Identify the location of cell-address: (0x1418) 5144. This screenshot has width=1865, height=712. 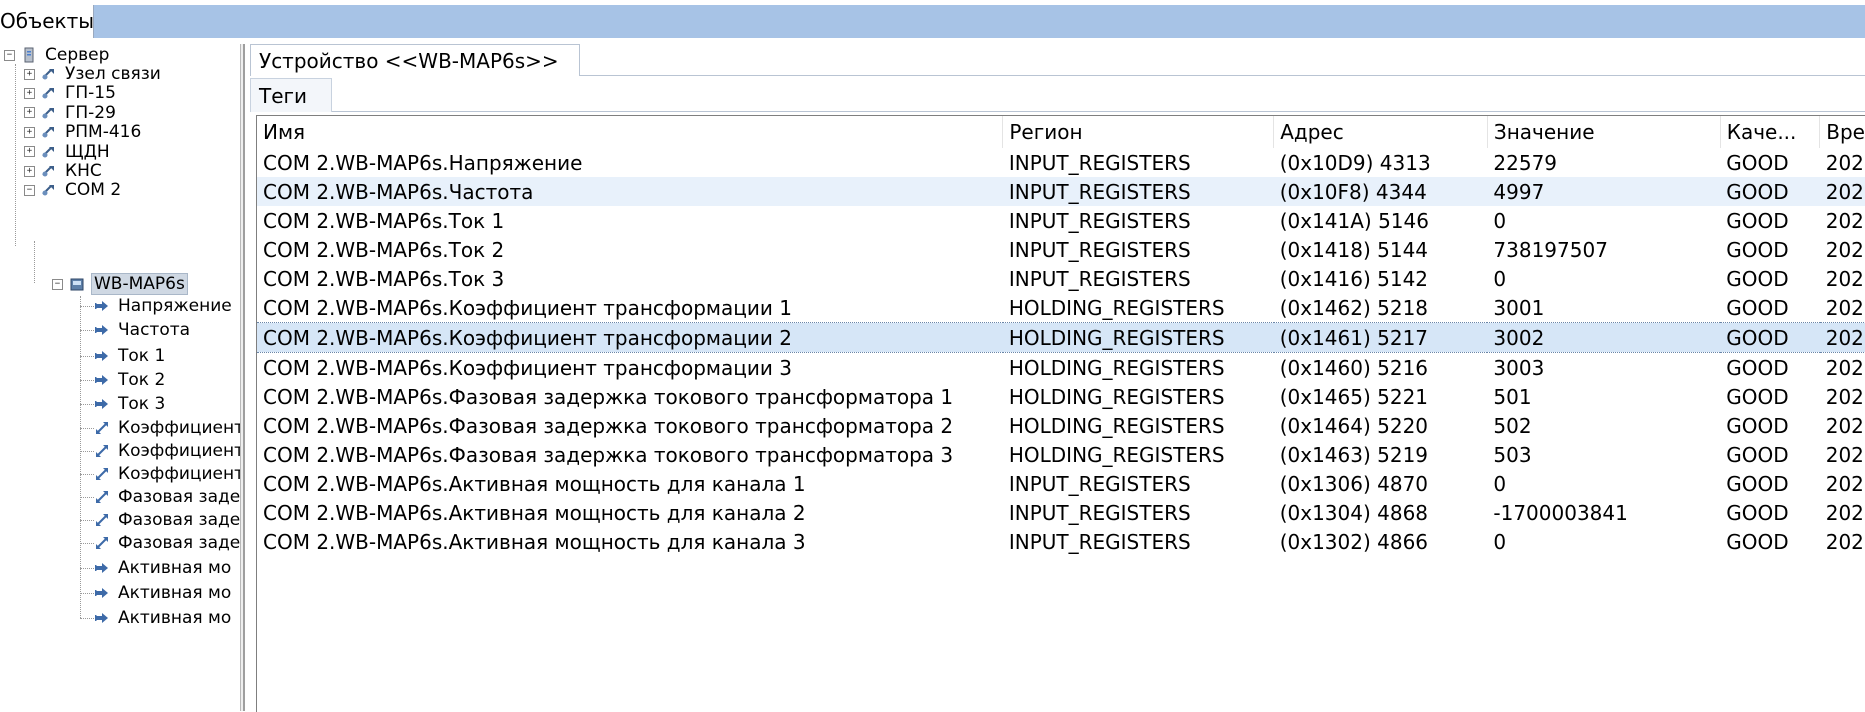
(1354, 249).